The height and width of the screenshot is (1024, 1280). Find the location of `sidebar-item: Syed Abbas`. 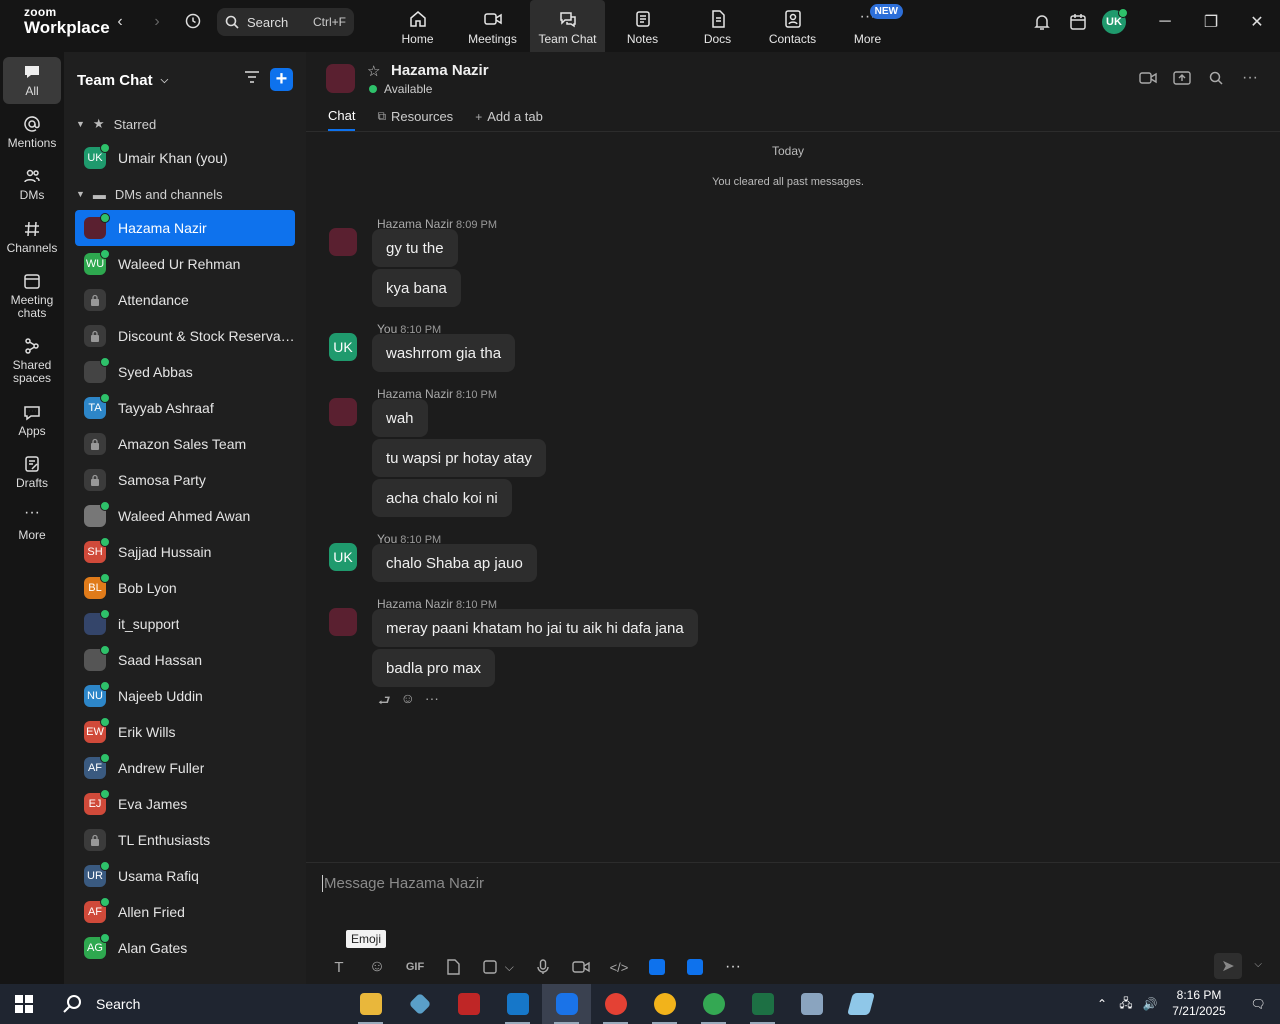

sidebar-item: Syed Abbas is located at coordinates (185, 372).